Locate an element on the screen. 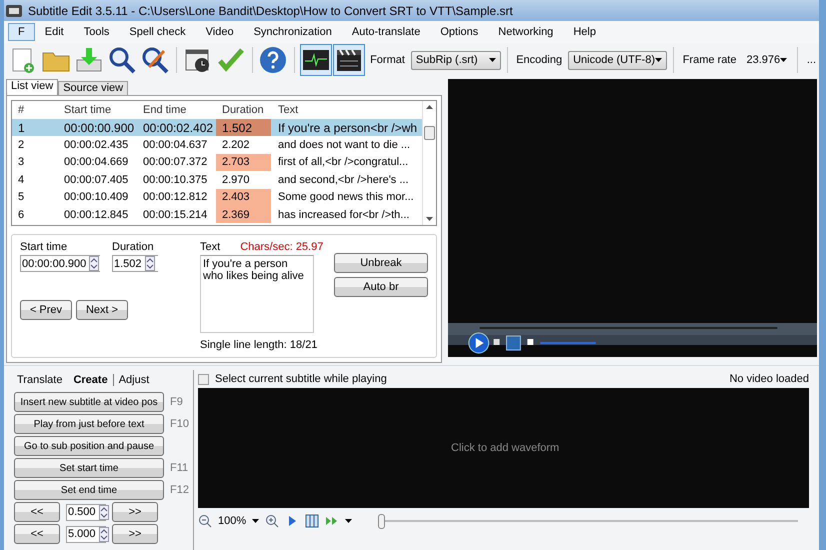 The image size is (826, 550). create-action-button: Play from just before text is located at coordinates (89, 424).